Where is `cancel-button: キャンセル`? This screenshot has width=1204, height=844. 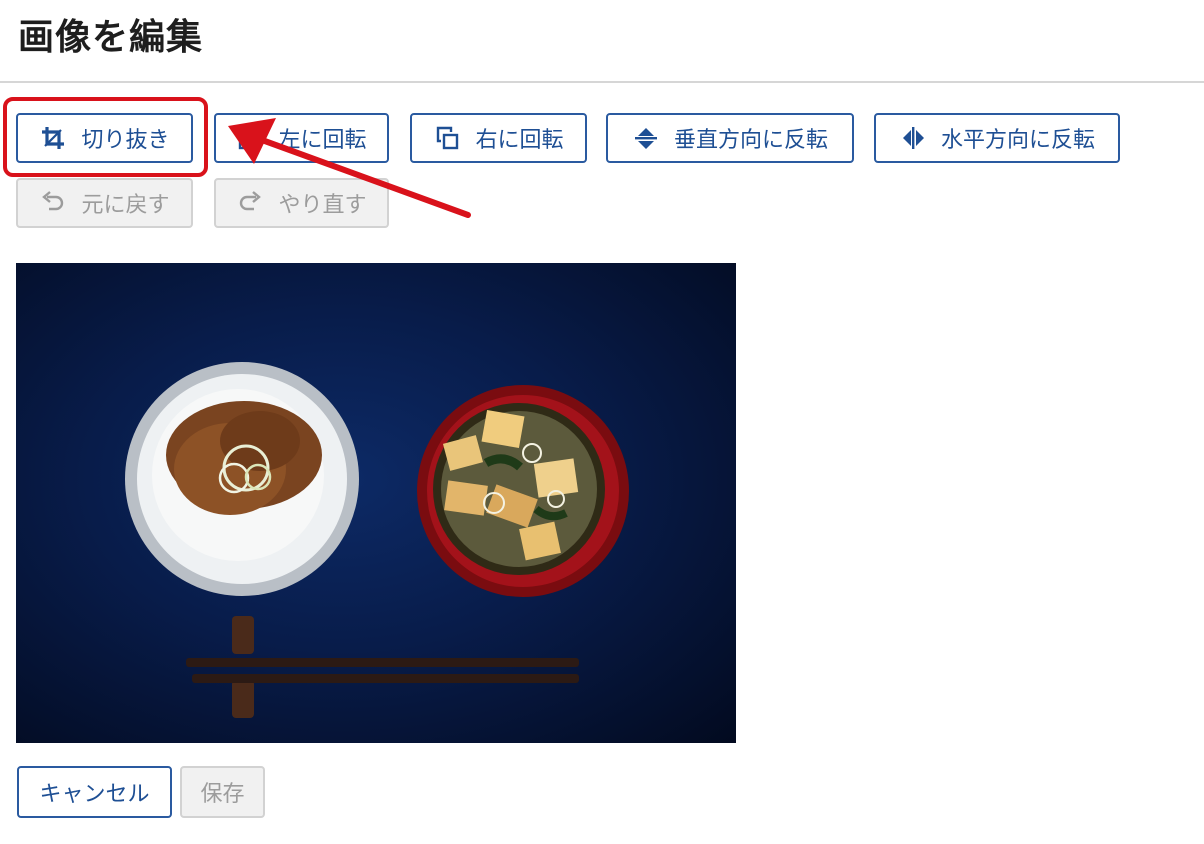 cancel-button: キャンセル is located at coordinates (94, 792).